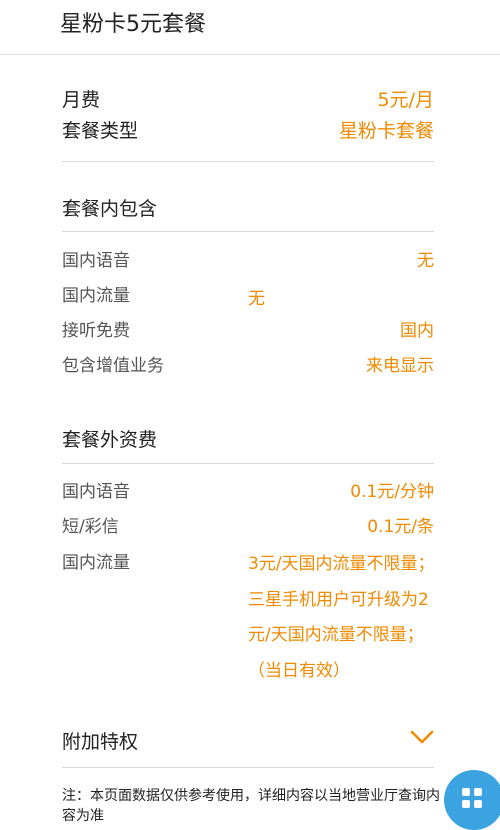  I want to click on included-data-label: 国内流量, so click(96, 296).